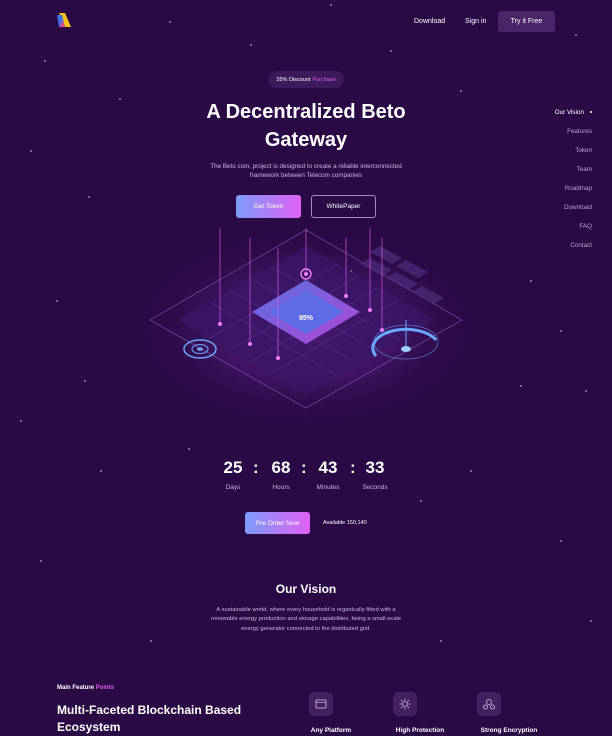 The width and height of the screenshot is (612, 736). What do you see at coordinates (489, 704) in the screenshot?
I see `encryption-icon` at bounding box center [489, 704].